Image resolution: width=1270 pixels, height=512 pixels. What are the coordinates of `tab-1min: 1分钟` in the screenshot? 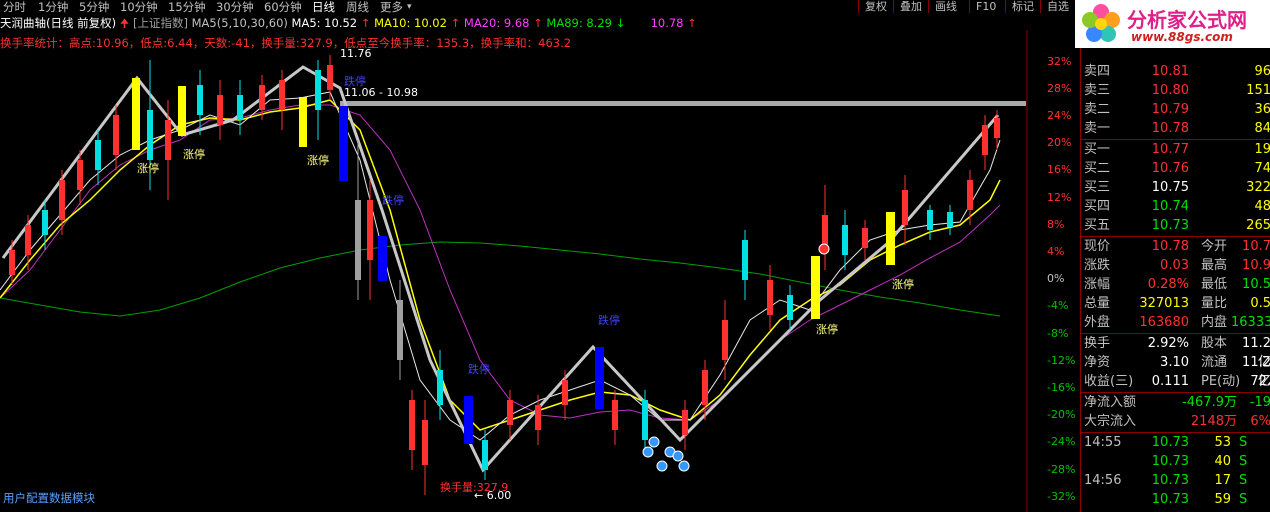 It's located at (53, 7).